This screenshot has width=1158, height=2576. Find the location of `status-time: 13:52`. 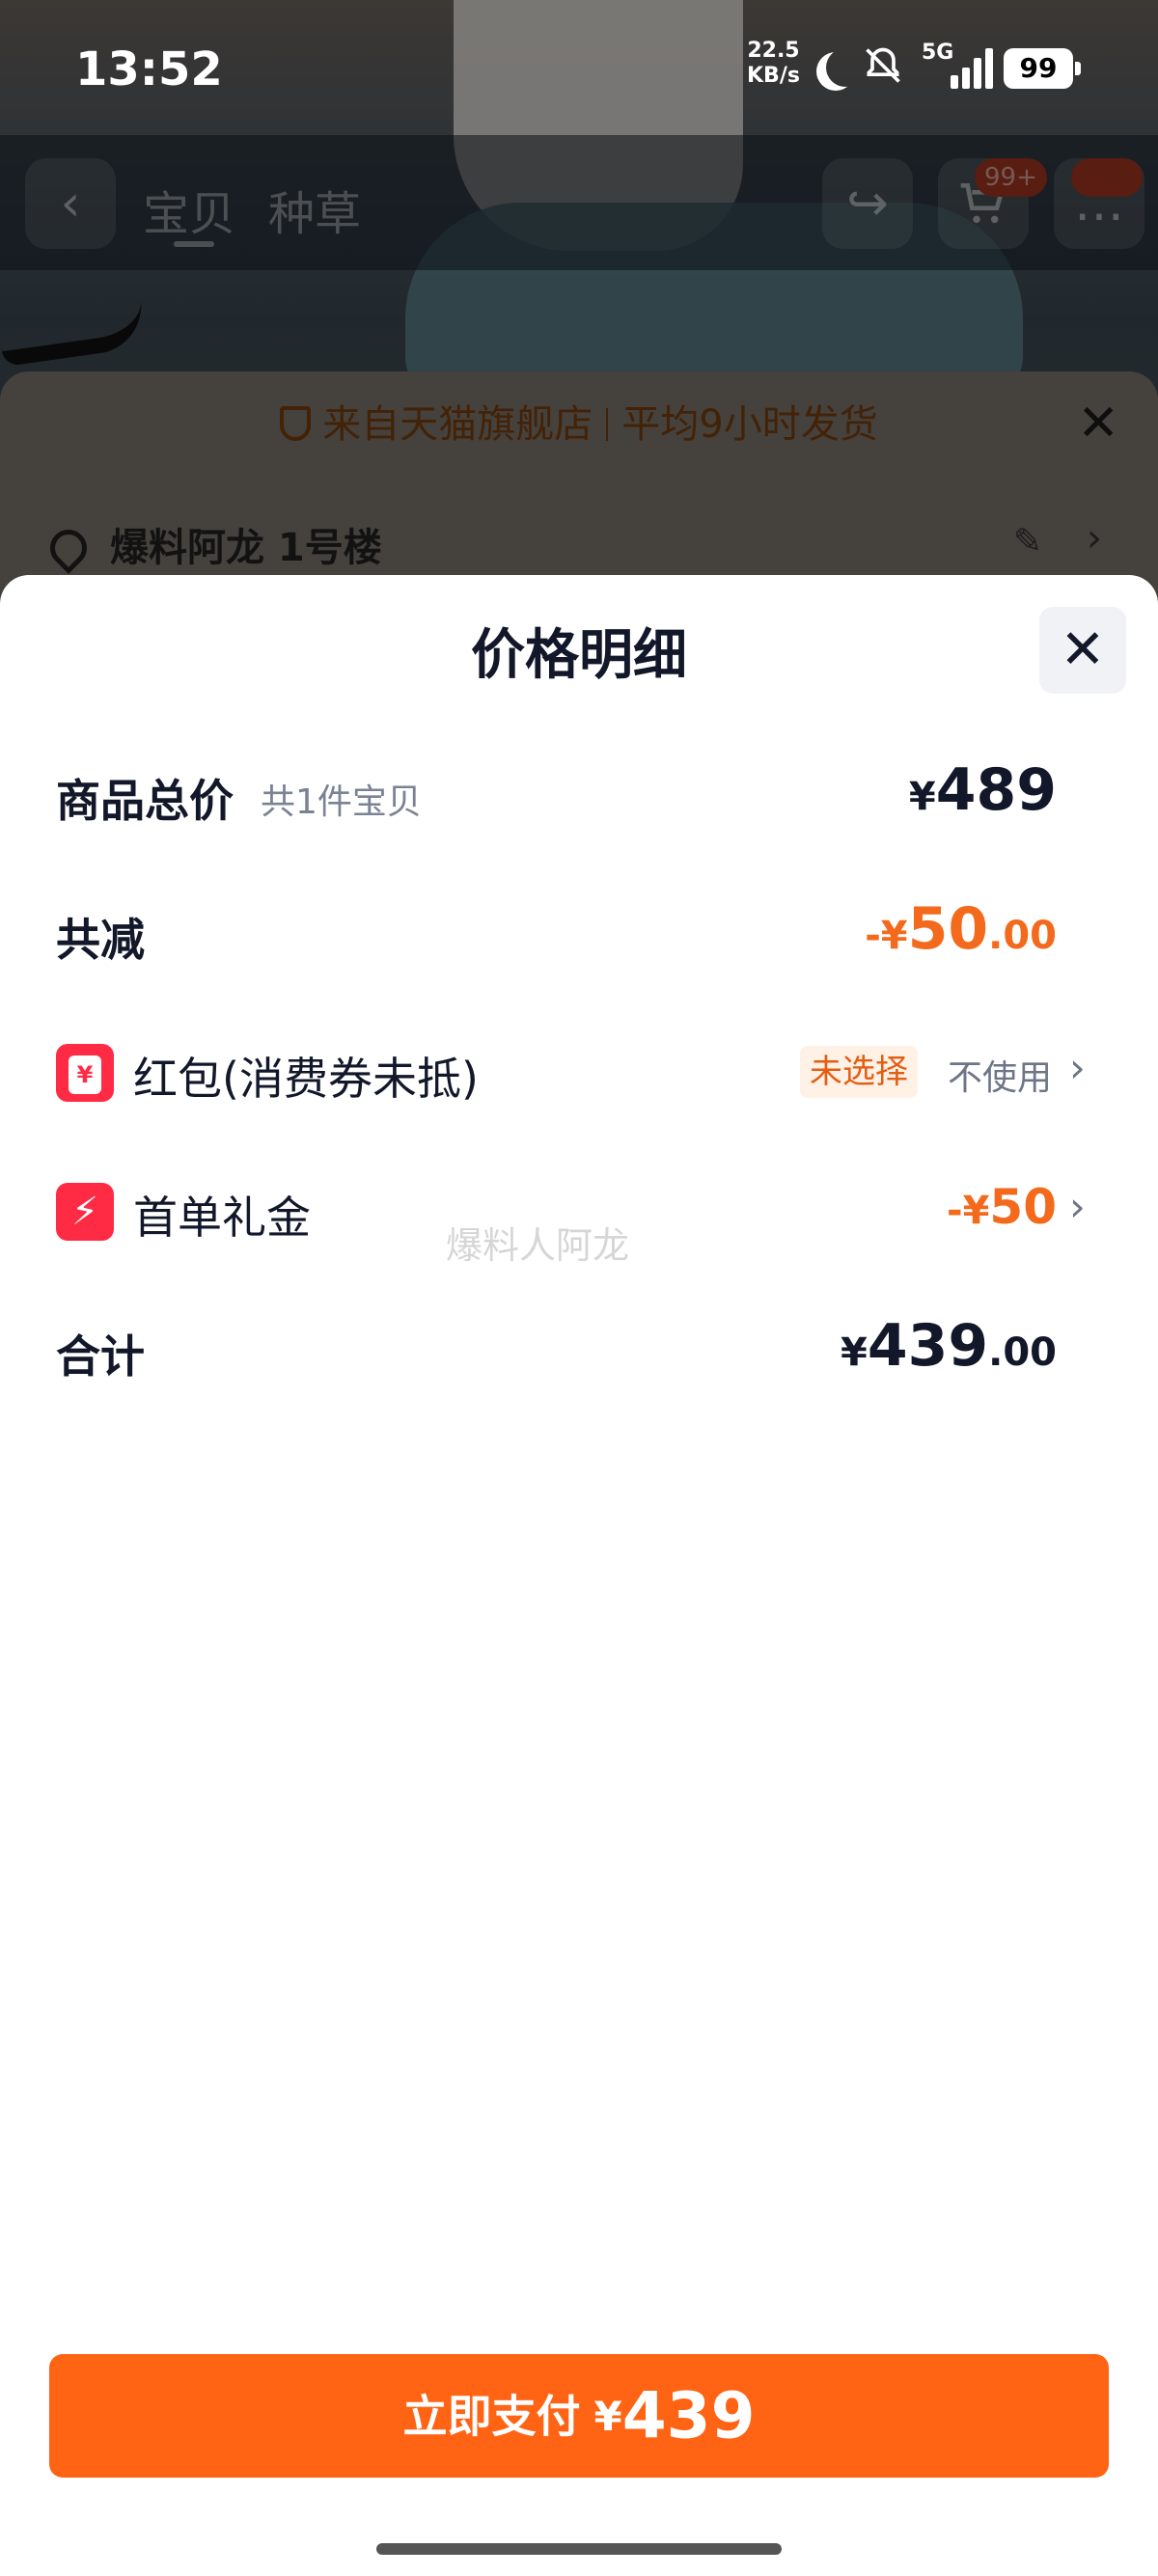

status-time: 13:52 is located at coordinates (149, 69).